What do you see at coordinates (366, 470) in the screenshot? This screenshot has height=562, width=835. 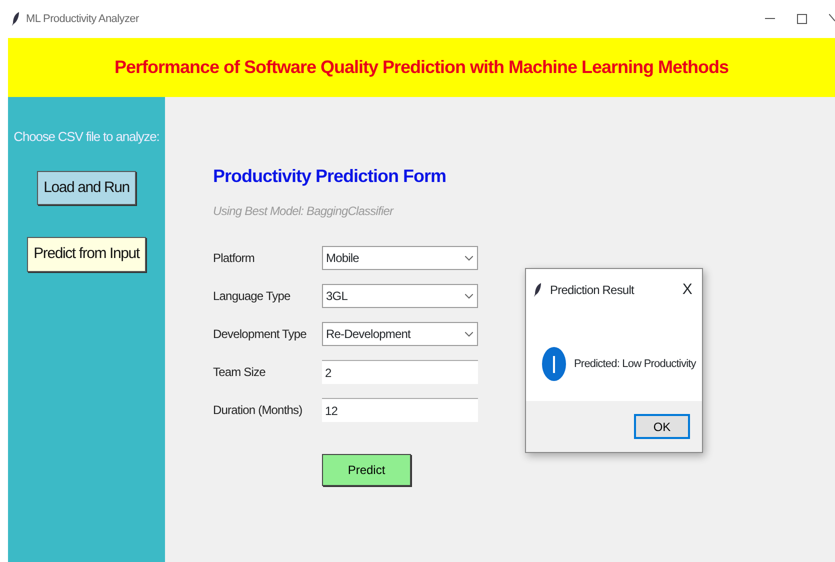 I see `predict-button: Predict` at bounding box center [366, 470].